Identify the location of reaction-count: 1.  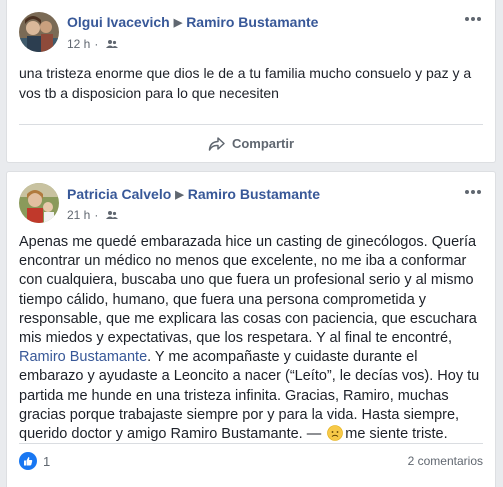
(47, 461).